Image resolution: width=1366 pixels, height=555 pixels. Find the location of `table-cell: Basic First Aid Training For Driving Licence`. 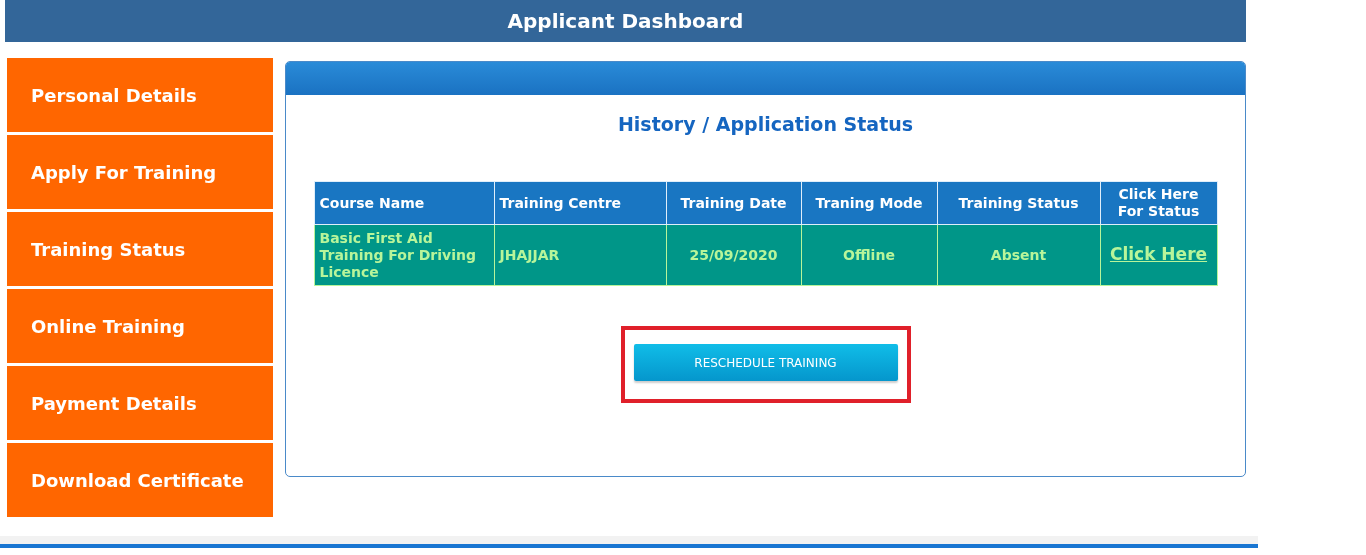

table-cell: Basic First Aid Training For Driving Licence is located at coordinates (404, 255).